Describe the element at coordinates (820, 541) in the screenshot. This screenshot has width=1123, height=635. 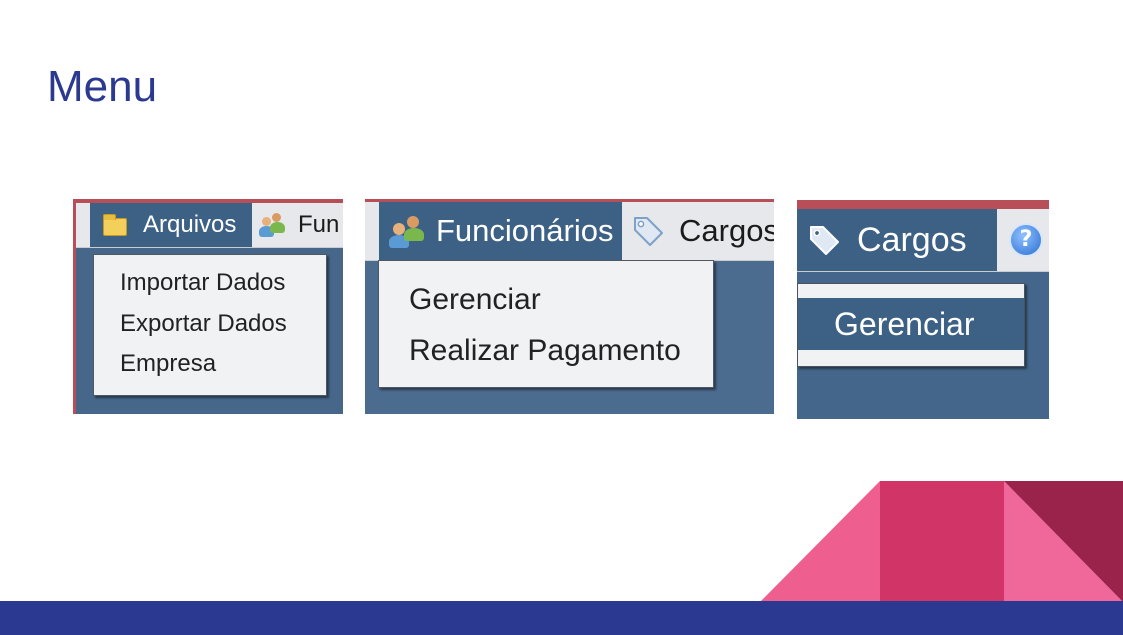
I see `pink-triangle` at that location.